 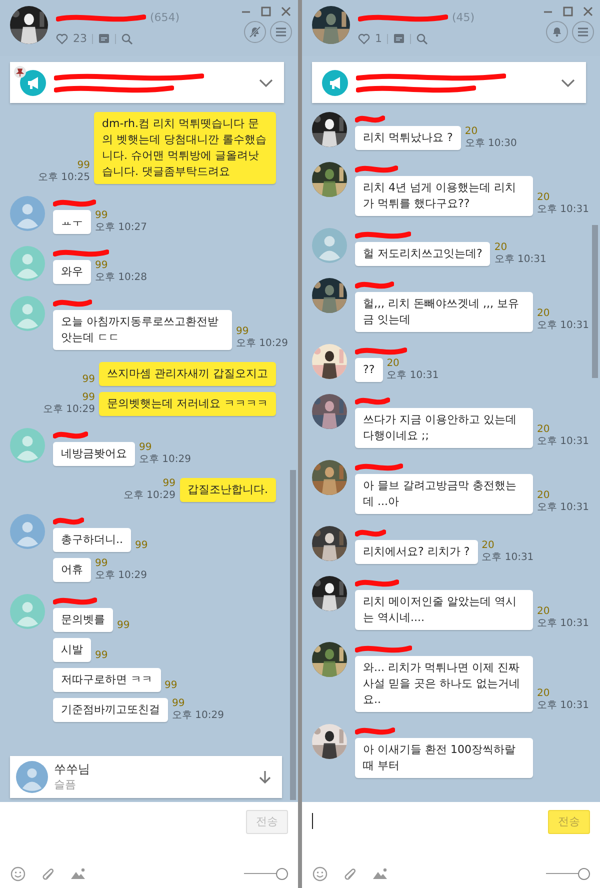 What do you see at coordinates (187, 374) in the screenshot?
I see `message-bubble: 쓰지마셈 관리자새끼 갑질오지고` at bounding box center [187, 374].